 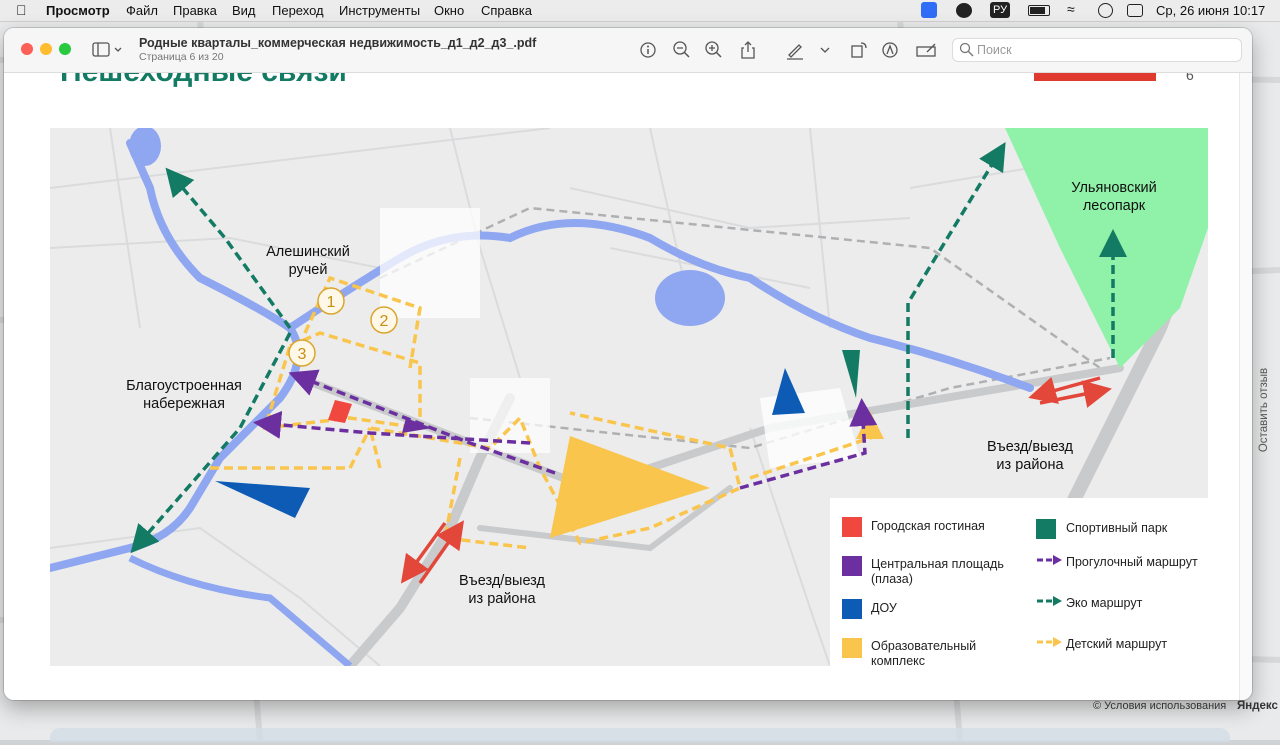 What do you see at coordinates (690, 298) in the screenshot?
I see `pond-east` at bounding box center [690, 298].